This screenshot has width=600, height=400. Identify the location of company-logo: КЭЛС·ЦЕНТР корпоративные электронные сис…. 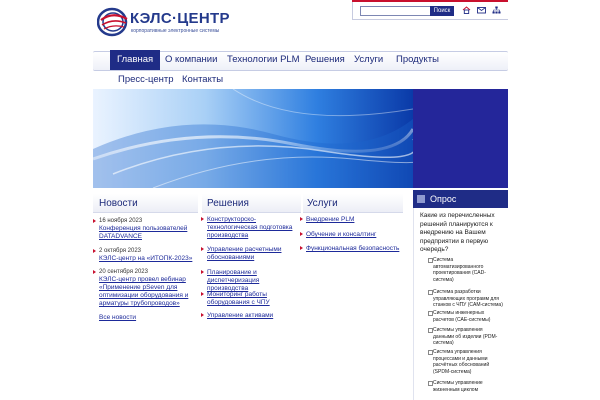
(163, 22).